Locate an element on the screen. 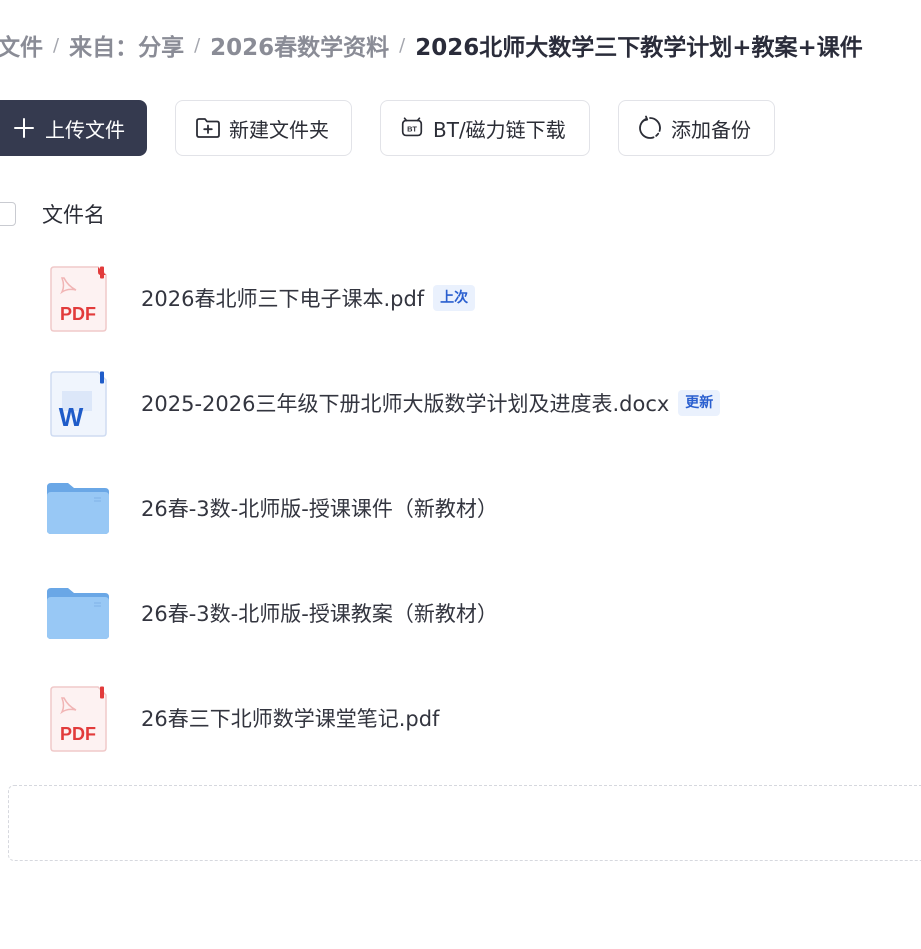  word-file-icon: W is located at coordinates (78, 404).